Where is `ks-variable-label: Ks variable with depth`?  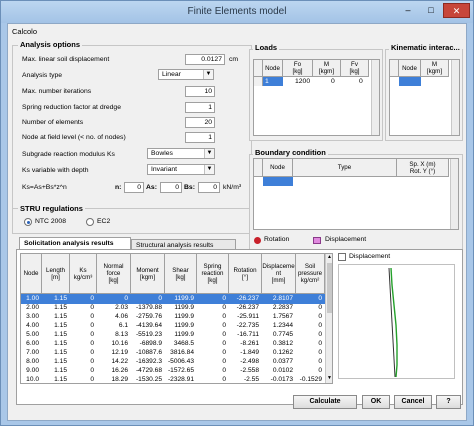
ks-variable-label: Ks variable with depth is located at coordinates (55, 170).